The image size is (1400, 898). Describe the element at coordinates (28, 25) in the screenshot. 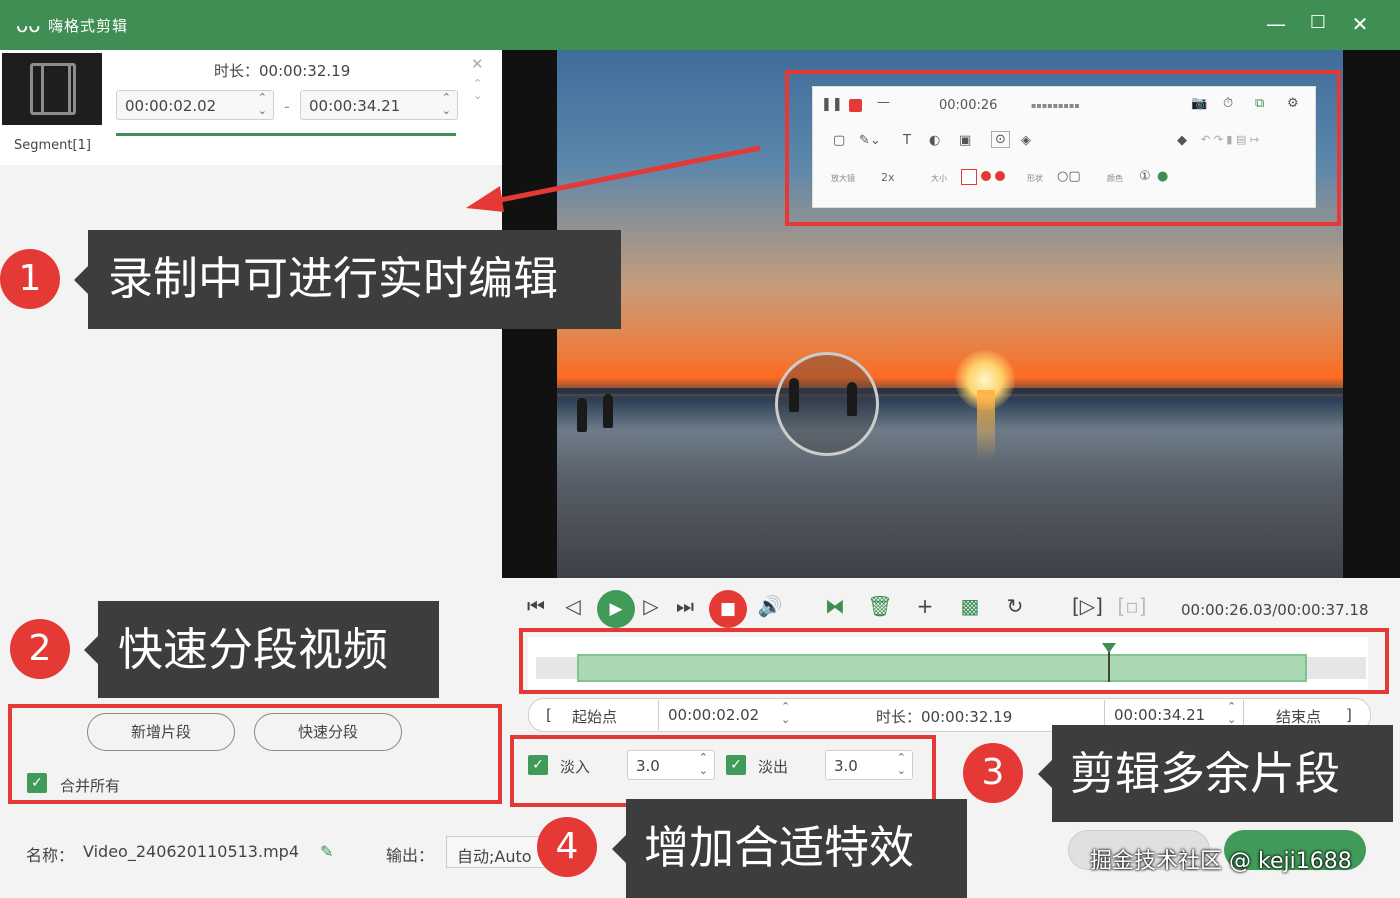

I see `rabbit-logo-icon: ᴗᴗ` at that location.